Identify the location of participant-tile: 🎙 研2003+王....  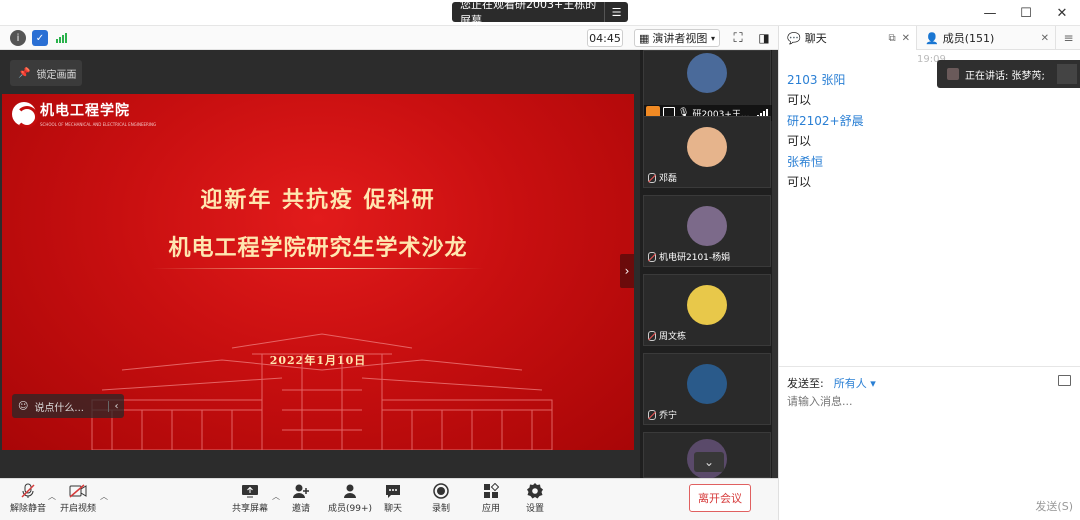
(707, 86).